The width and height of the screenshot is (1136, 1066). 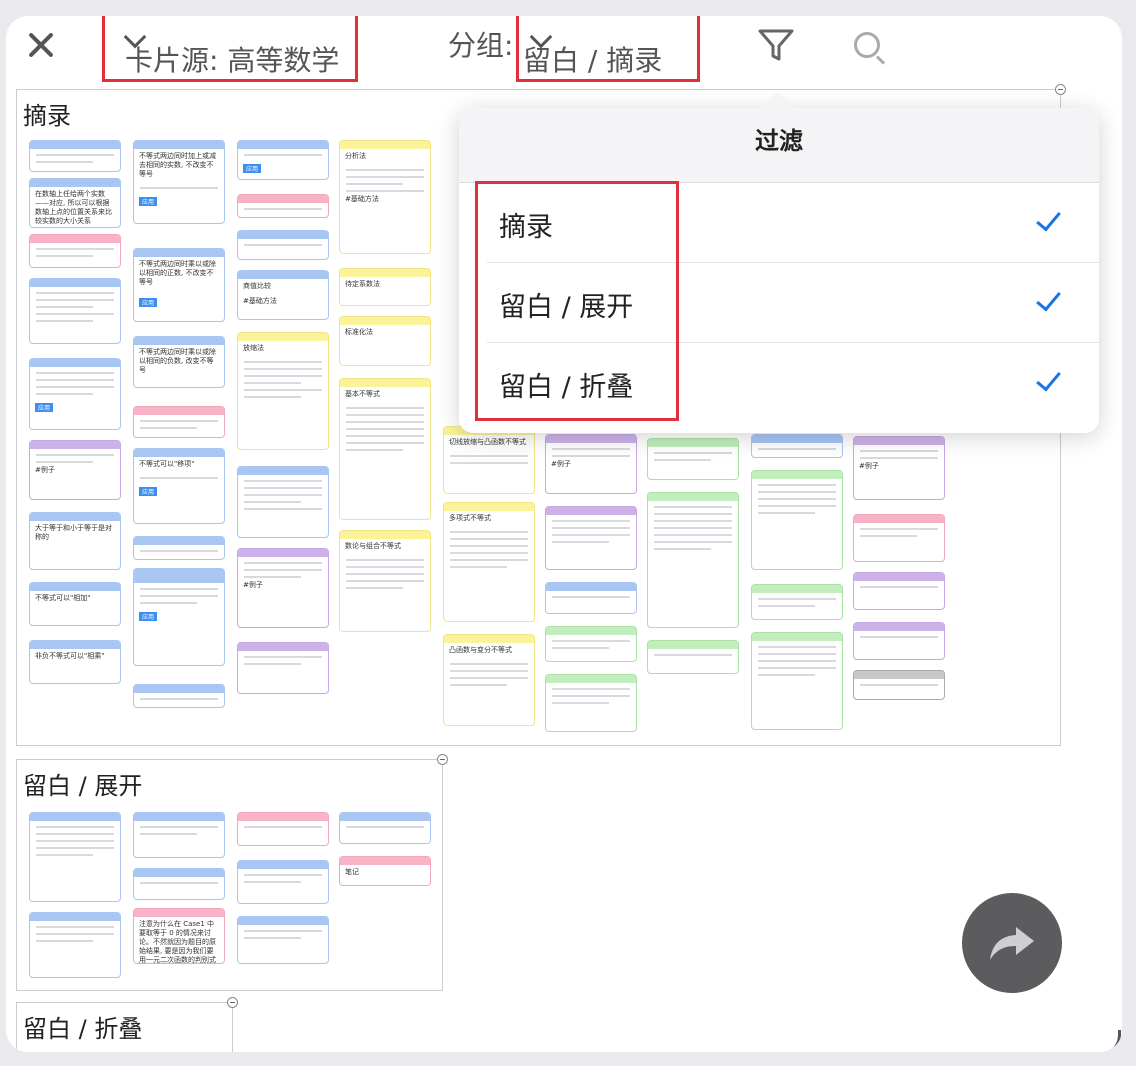 What do you see at coordinates (179, 486) in the screenshot?
I see `card: 不等式可以"移项" 应用` at bounding box center [179, 486].